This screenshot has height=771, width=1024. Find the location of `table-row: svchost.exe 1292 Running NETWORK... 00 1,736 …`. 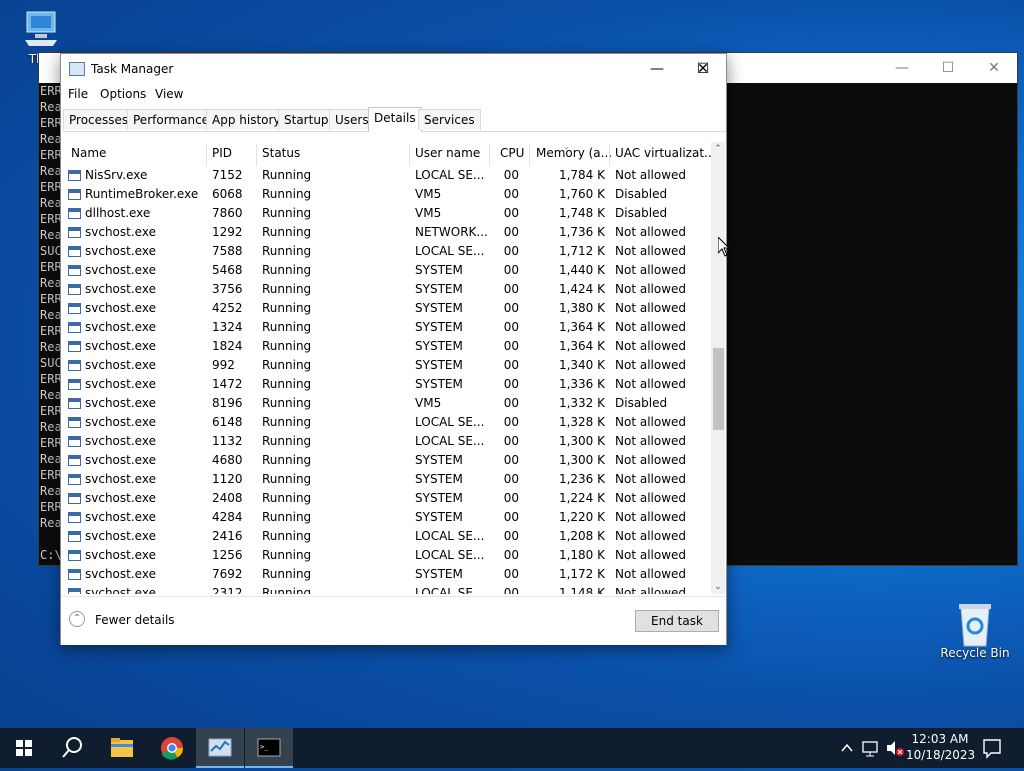

table-row: svchost.exe 1292 Running NETWORK... 00 1,736 … is located at coordinates (387, 232).